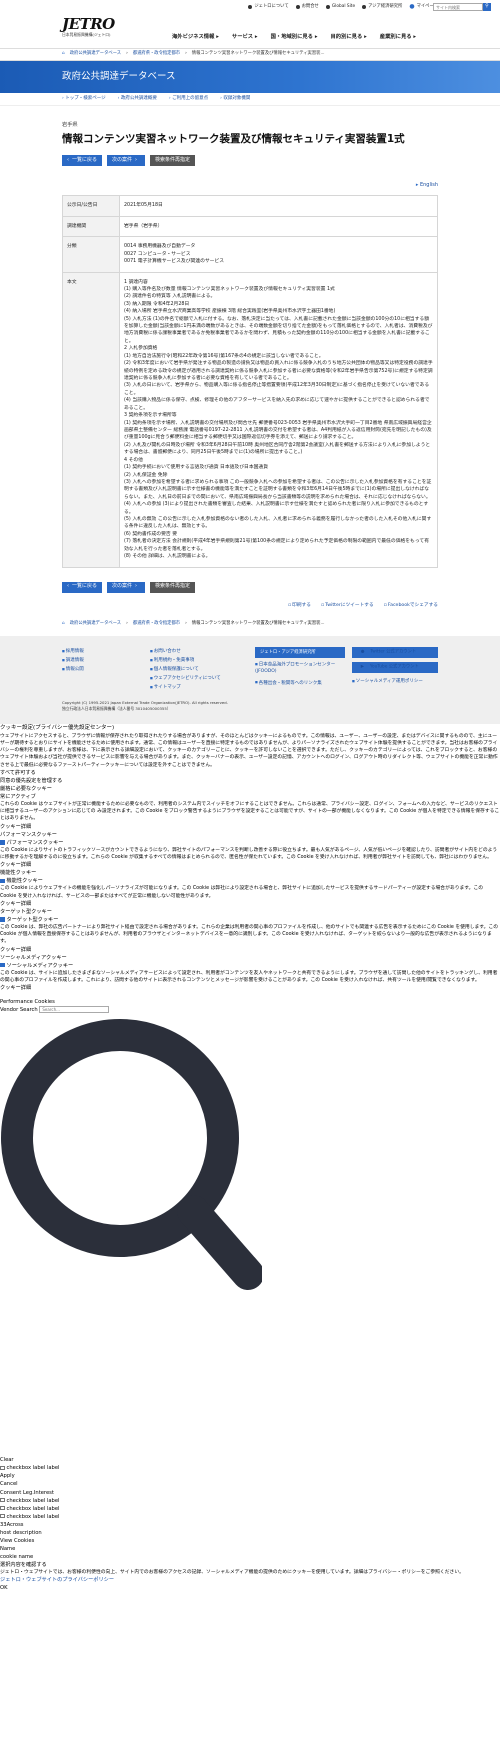 This screenshot has height=1737, width=500. What do you see at coordinates (235, 99) in the screenshot?
I see `subnav-agencies: 収録対象機関` at bounding box center [235, 99].